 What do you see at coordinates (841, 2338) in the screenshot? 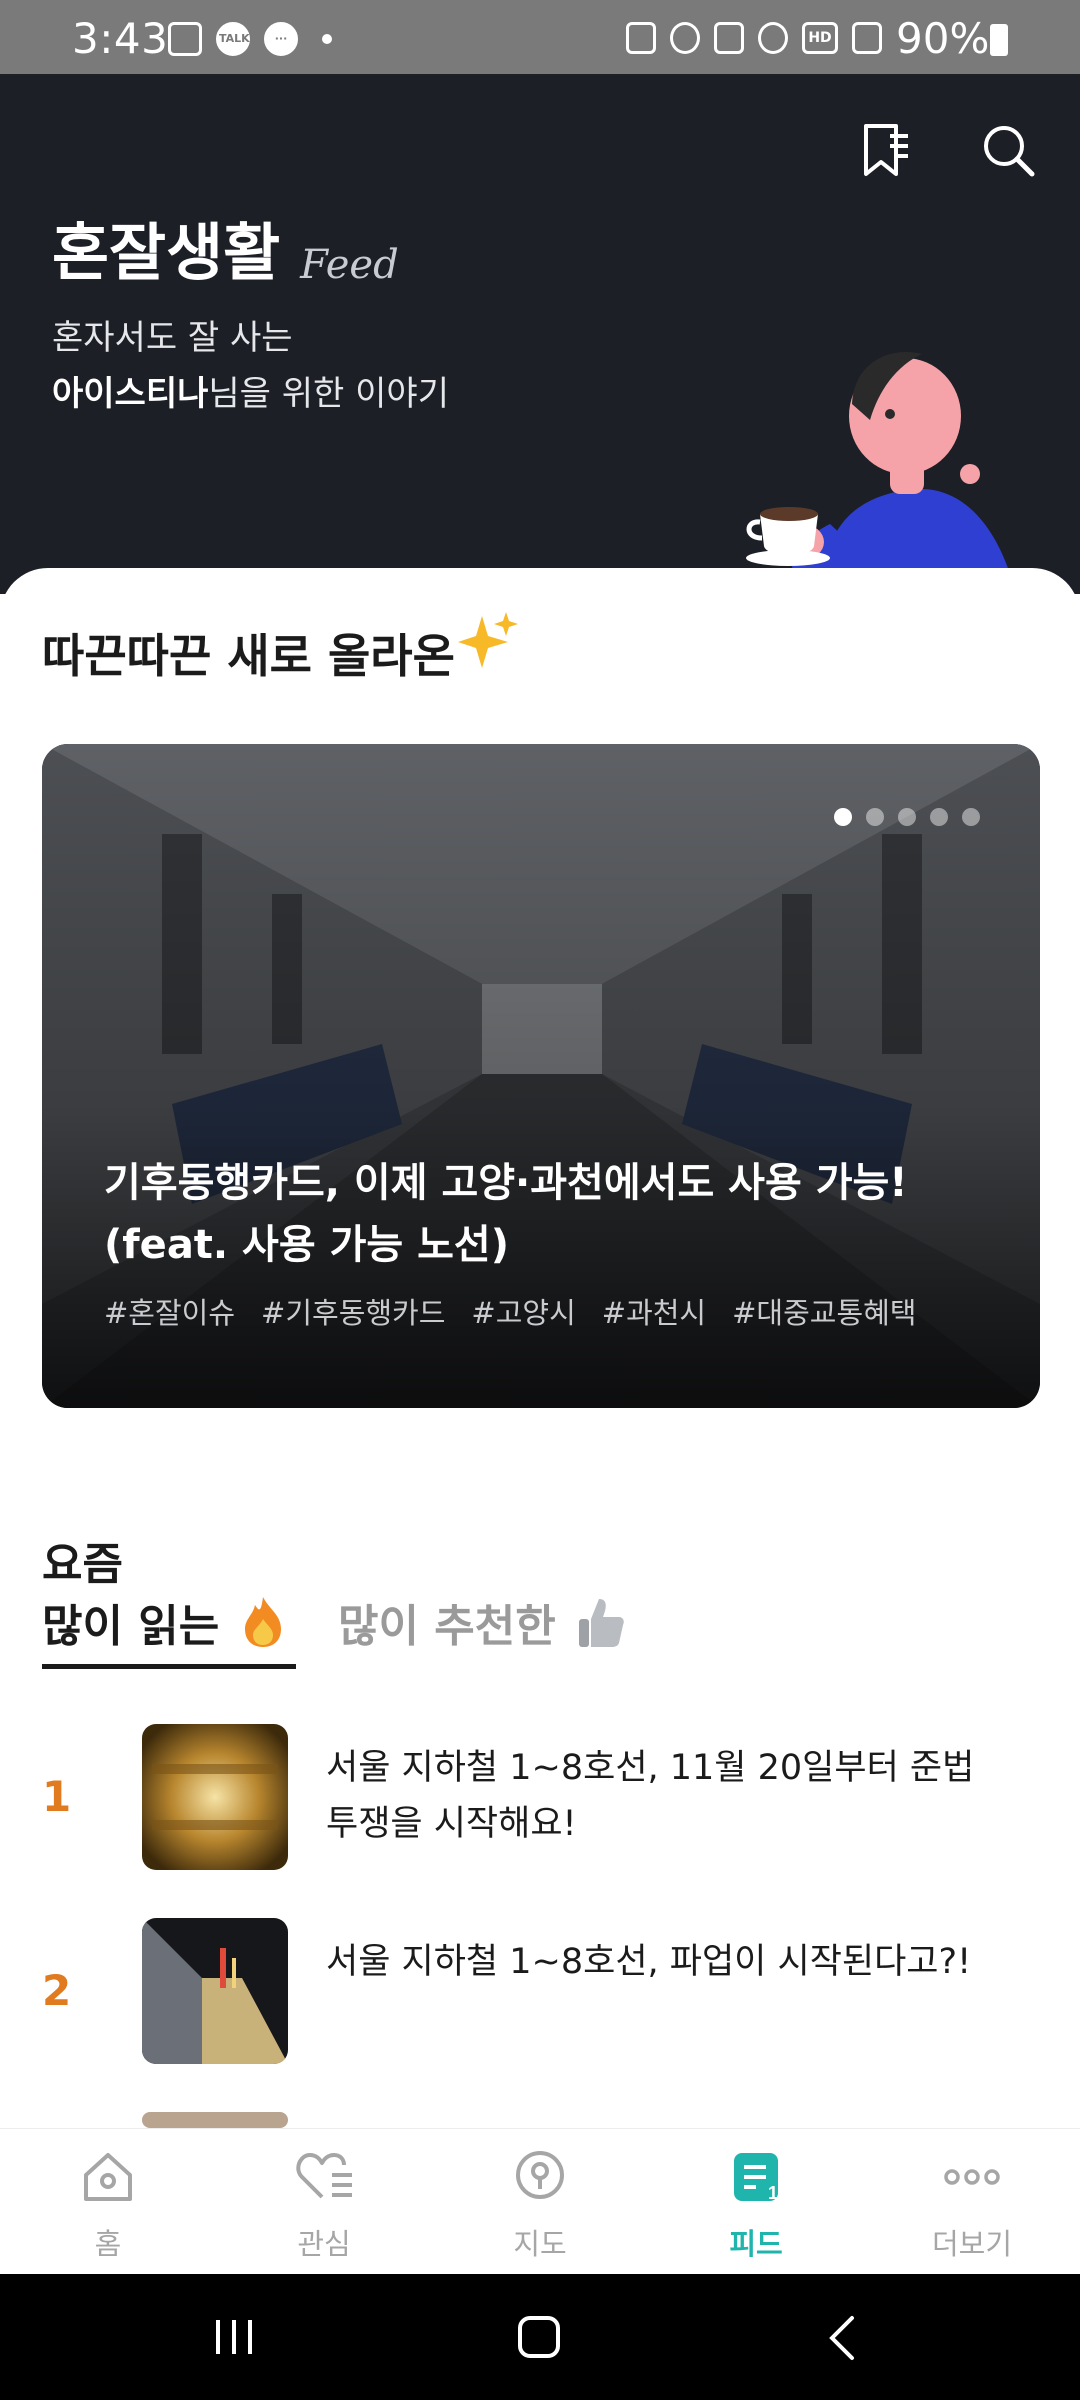
I see `back-icon` at bounding box center [841, 2338].